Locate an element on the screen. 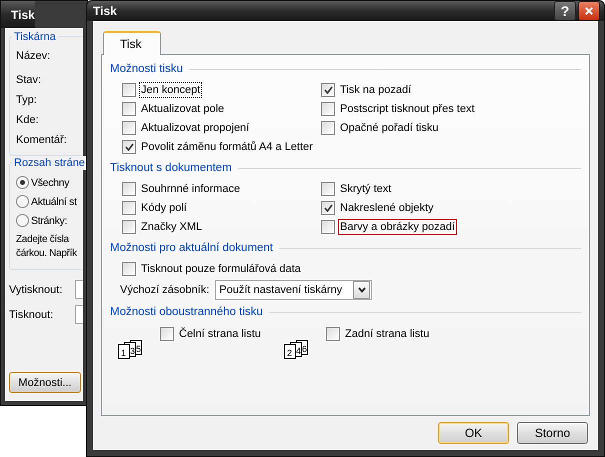 Image resolution: width=605 pixels, height=457 pixels. checkbox-label: Jen koncept is located at coordinates (170, 90).